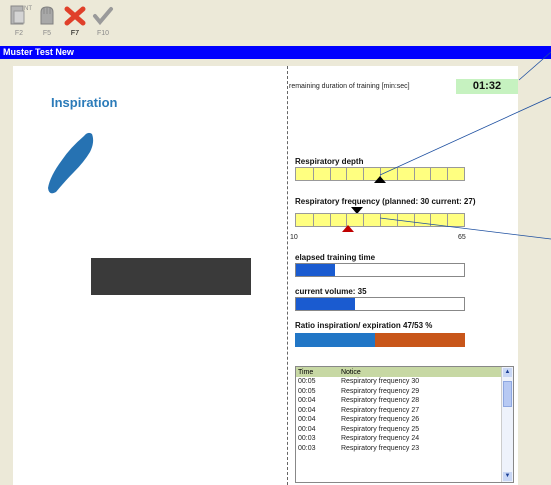 The height and width of the screenshot is (485, 551). Describe the element at coordinates (534, 66) in the screenshot. I see `timer-leader-line` at that location.